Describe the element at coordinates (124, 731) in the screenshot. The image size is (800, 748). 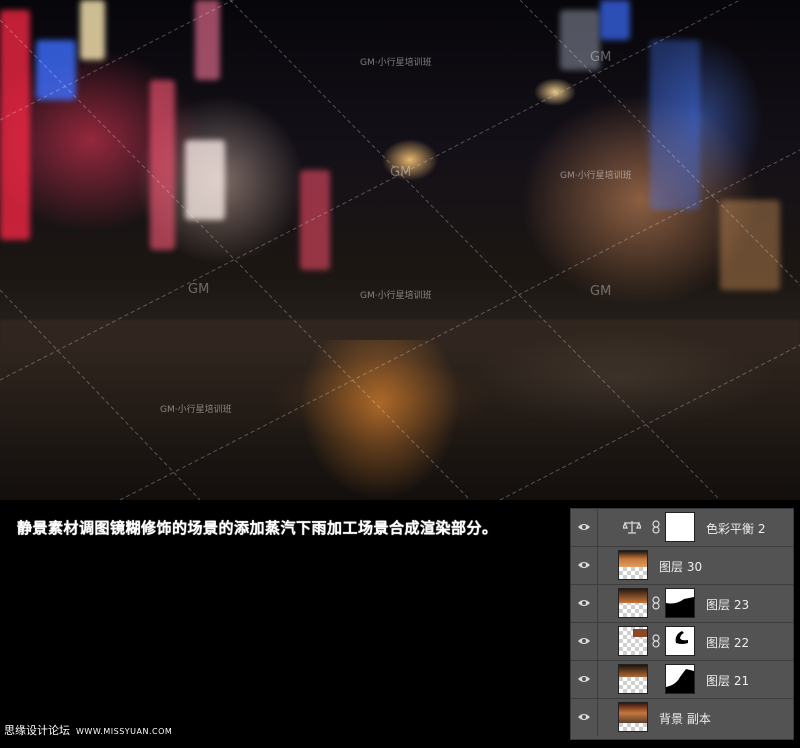
I see `brand-site: WWW.MISSYUAN.COM` at that location.